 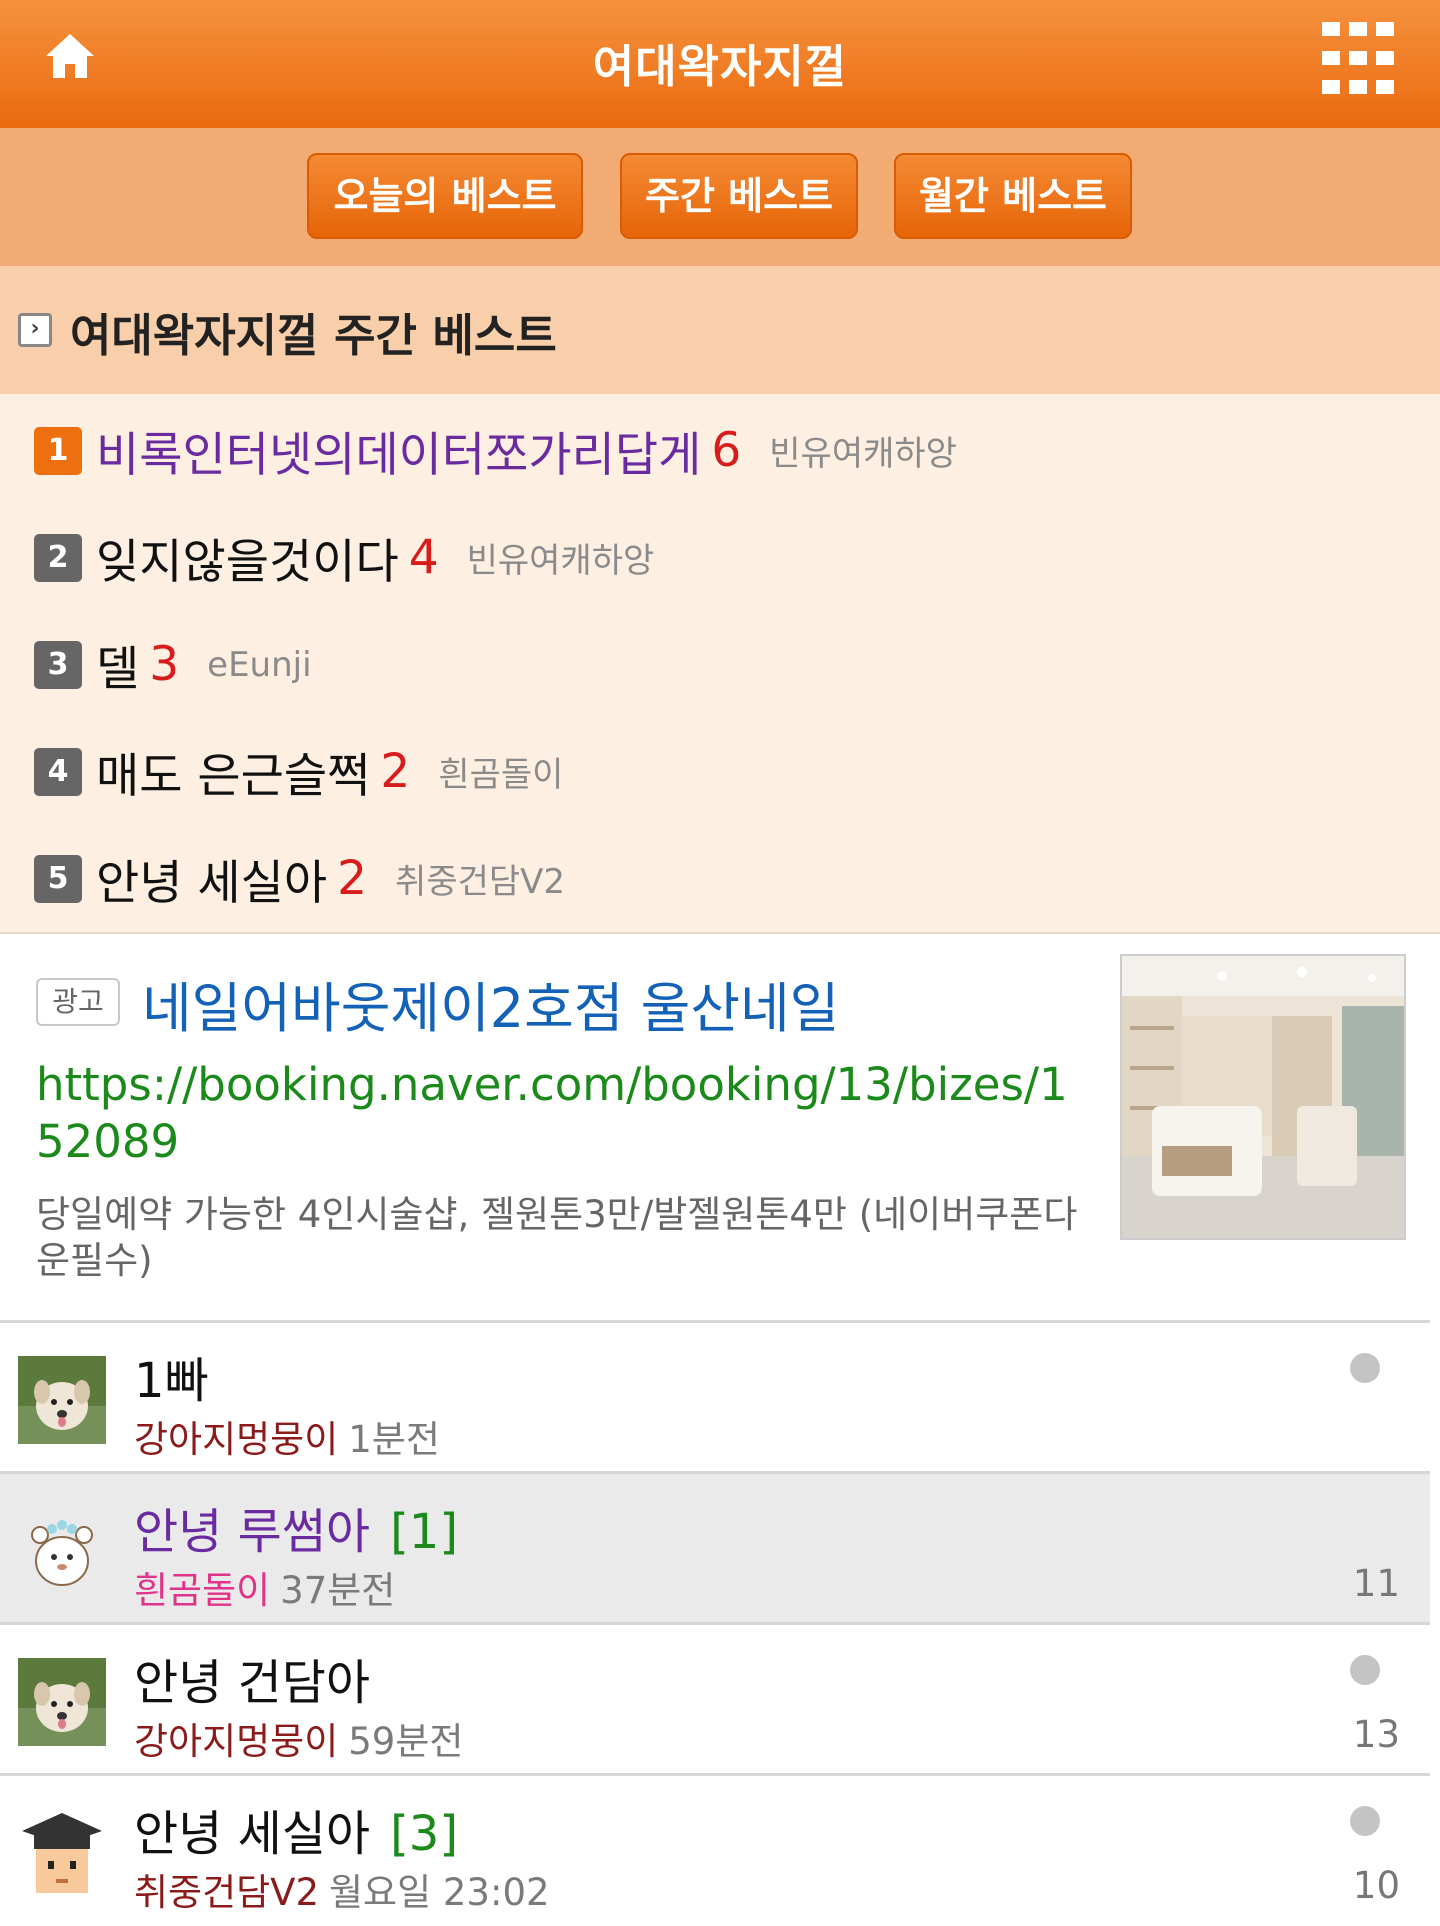 What do you see at coordinates (35, 330) in the screenshot?
I see `chevron-right-icon: ›` at bounding box center [35, 330].